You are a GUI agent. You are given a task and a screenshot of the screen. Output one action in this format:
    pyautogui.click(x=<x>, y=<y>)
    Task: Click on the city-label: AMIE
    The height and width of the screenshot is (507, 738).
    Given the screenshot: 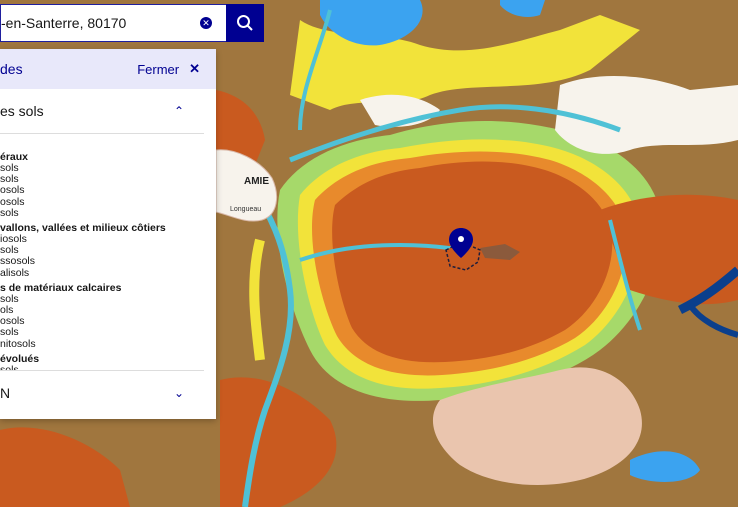 What is the action you would take?
    pyautogui.click(x=256, y=181)
    